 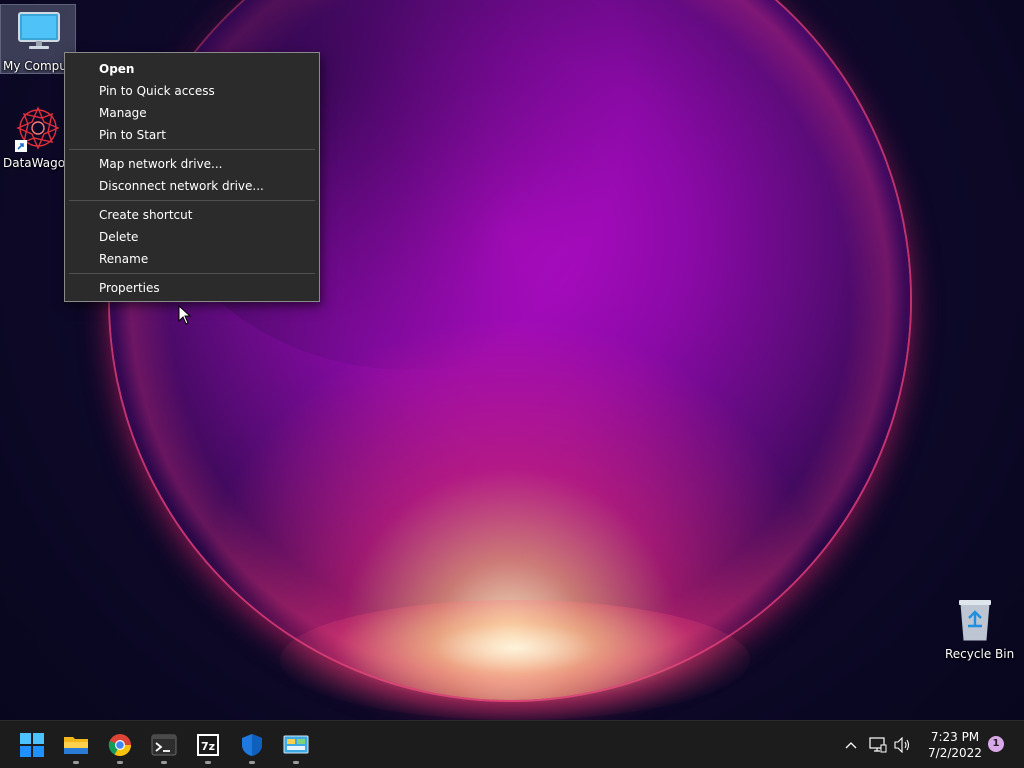 What do you see at coordinates (145, 215) in the screenshot?
I see `menu-item-create-shortcut: Create shortcut` at bounding box center [145, 215].